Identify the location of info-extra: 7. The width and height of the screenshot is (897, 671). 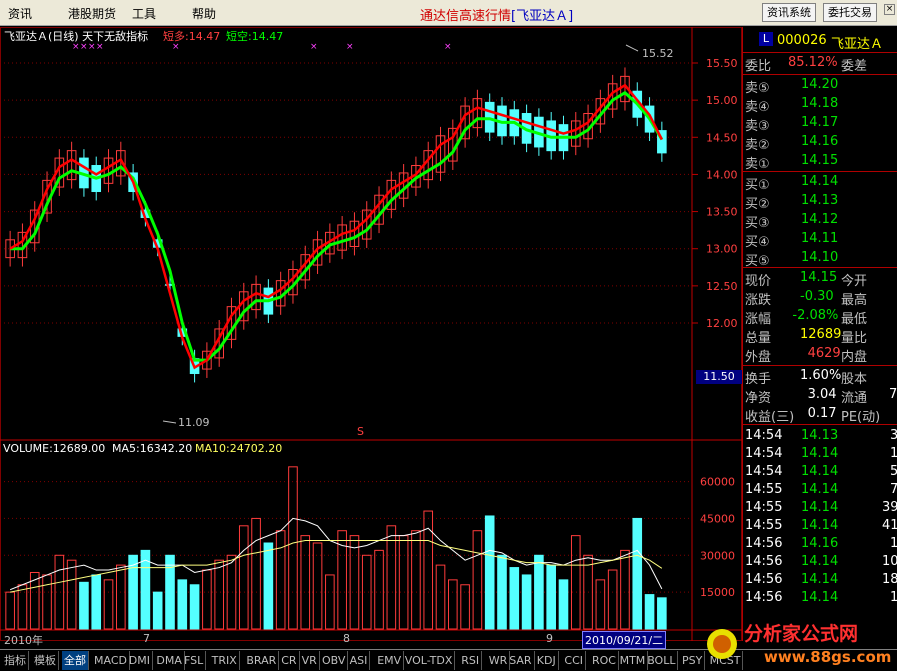
(893, 394).